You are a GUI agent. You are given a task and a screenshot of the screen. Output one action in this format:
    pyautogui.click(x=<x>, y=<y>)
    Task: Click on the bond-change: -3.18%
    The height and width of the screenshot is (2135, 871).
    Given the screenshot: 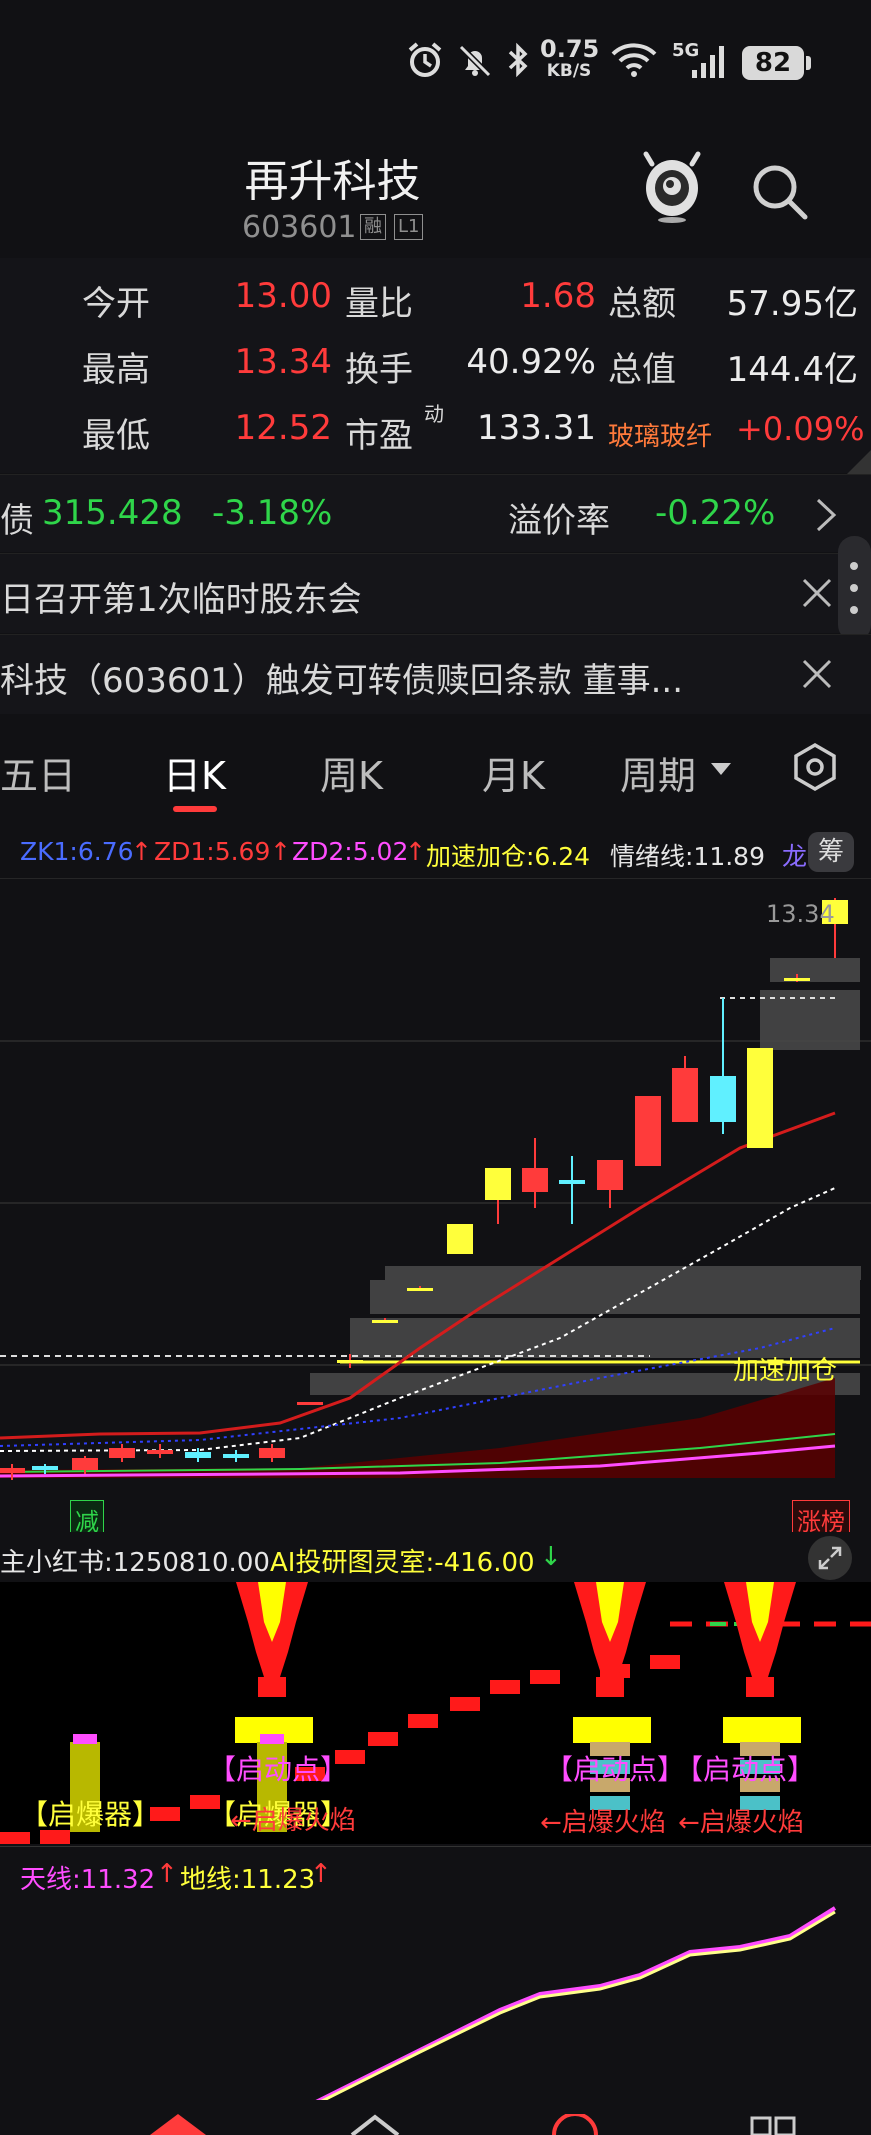 What is the action you would take?
    pyautogui.click(x=272, y=513)
    